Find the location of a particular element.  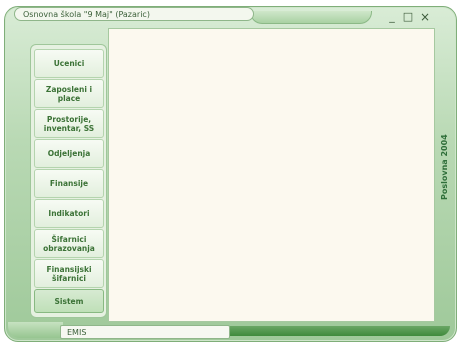

window-title: Osnovna škola "9 Maj" (Pazaric) is located at coordinates (134, 14).